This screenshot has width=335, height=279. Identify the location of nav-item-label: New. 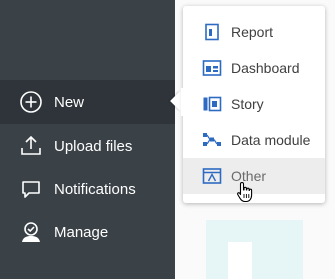
(69, 102).